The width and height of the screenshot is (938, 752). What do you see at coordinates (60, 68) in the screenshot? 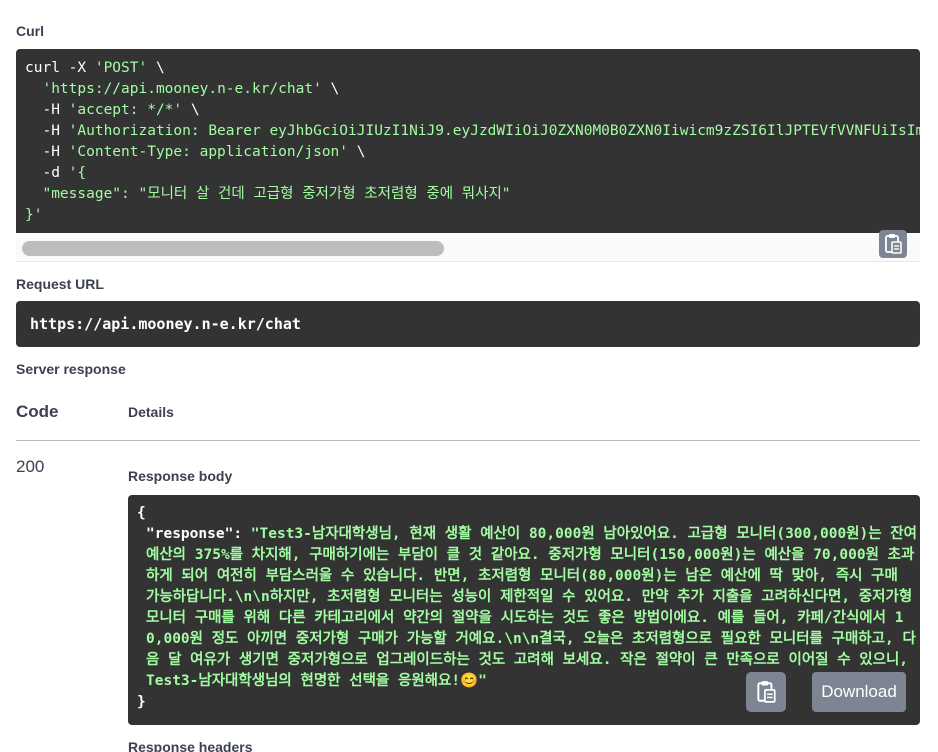
I see `curl-line-prefix: curl -X` at bounding box center [60, 68].